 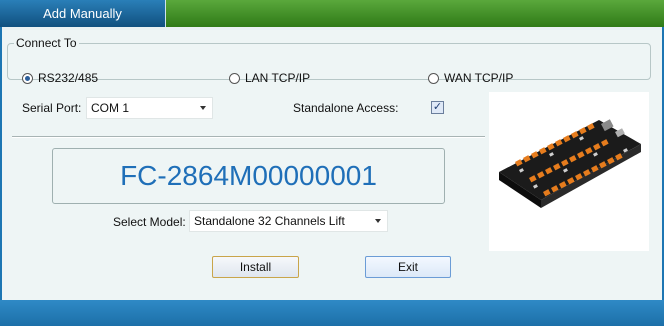 What do you see at coordinates (248, 137) in the screenshot?
I see `divider` at bounding box center [248, 137].